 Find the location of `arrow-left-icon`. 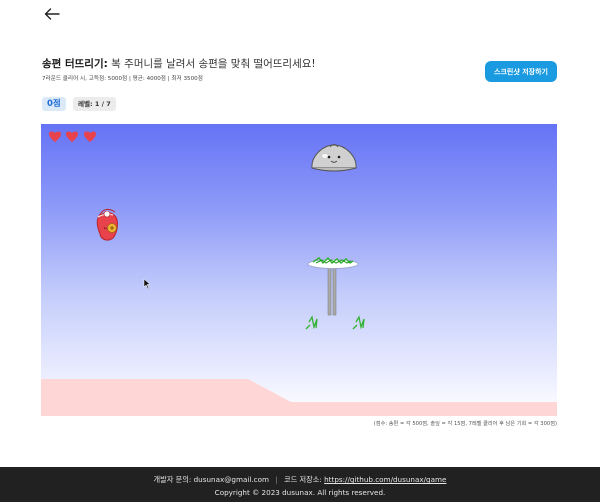

arrow-left-icon is located at coordinates (52, 14).